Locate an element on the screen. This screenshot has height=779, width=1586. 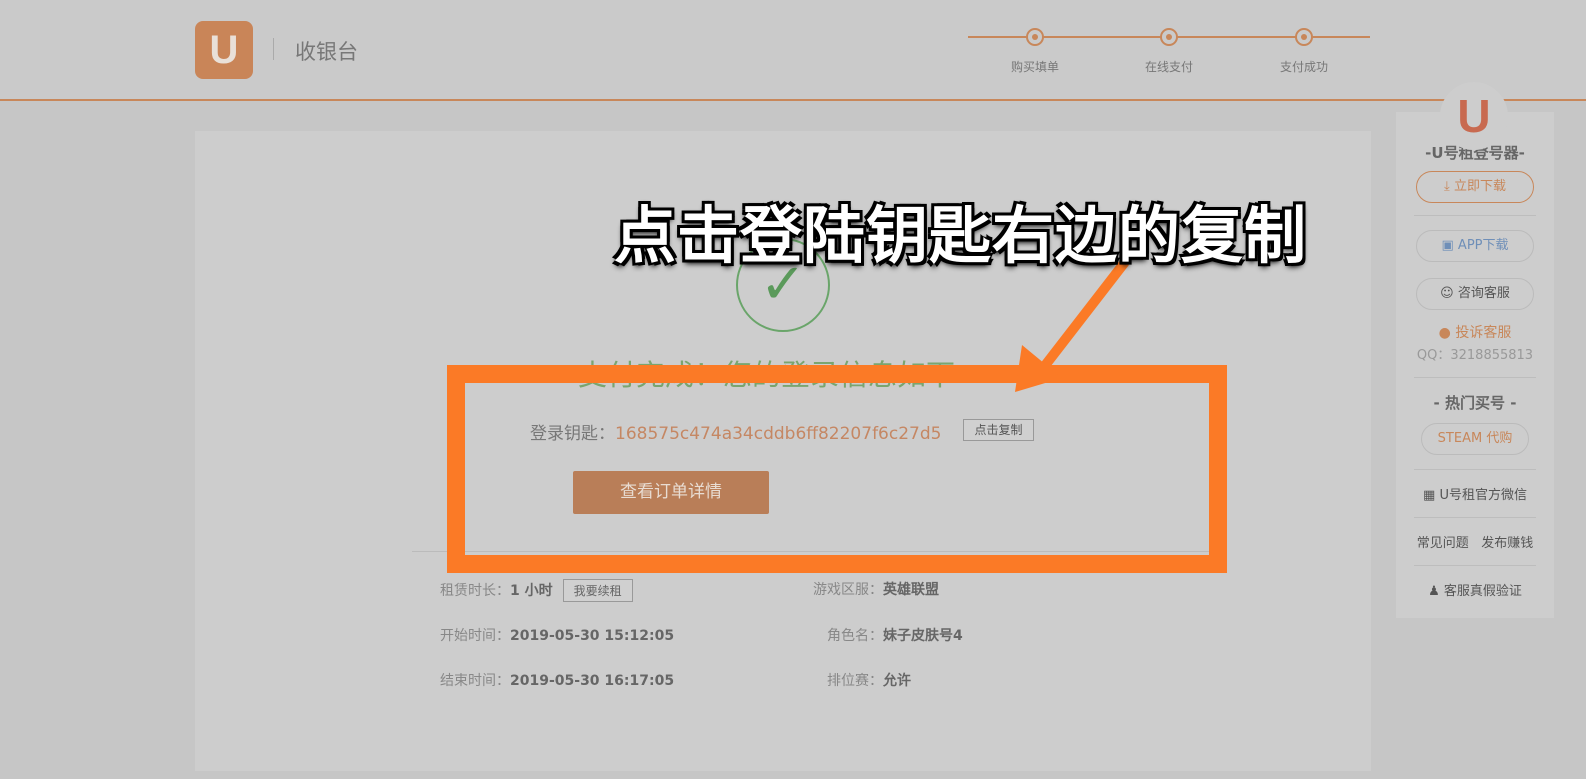
complain-link: ● 投诉客服 is located at coordinates (1475, 326).